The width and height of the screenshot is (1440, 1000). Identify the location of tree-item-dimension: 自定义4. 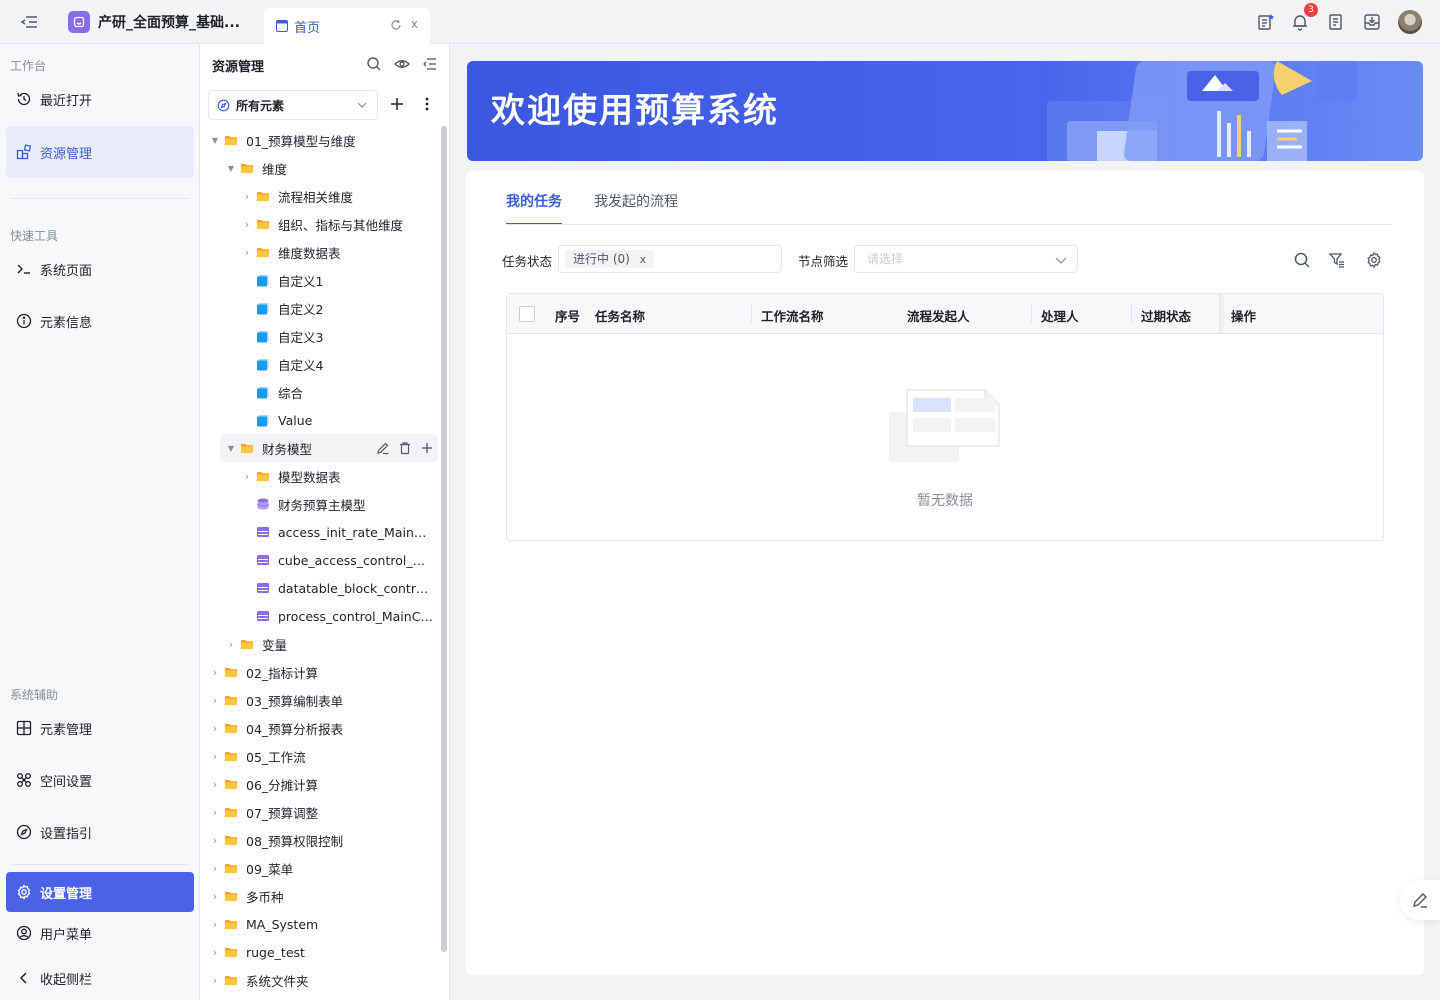
(282, 364).